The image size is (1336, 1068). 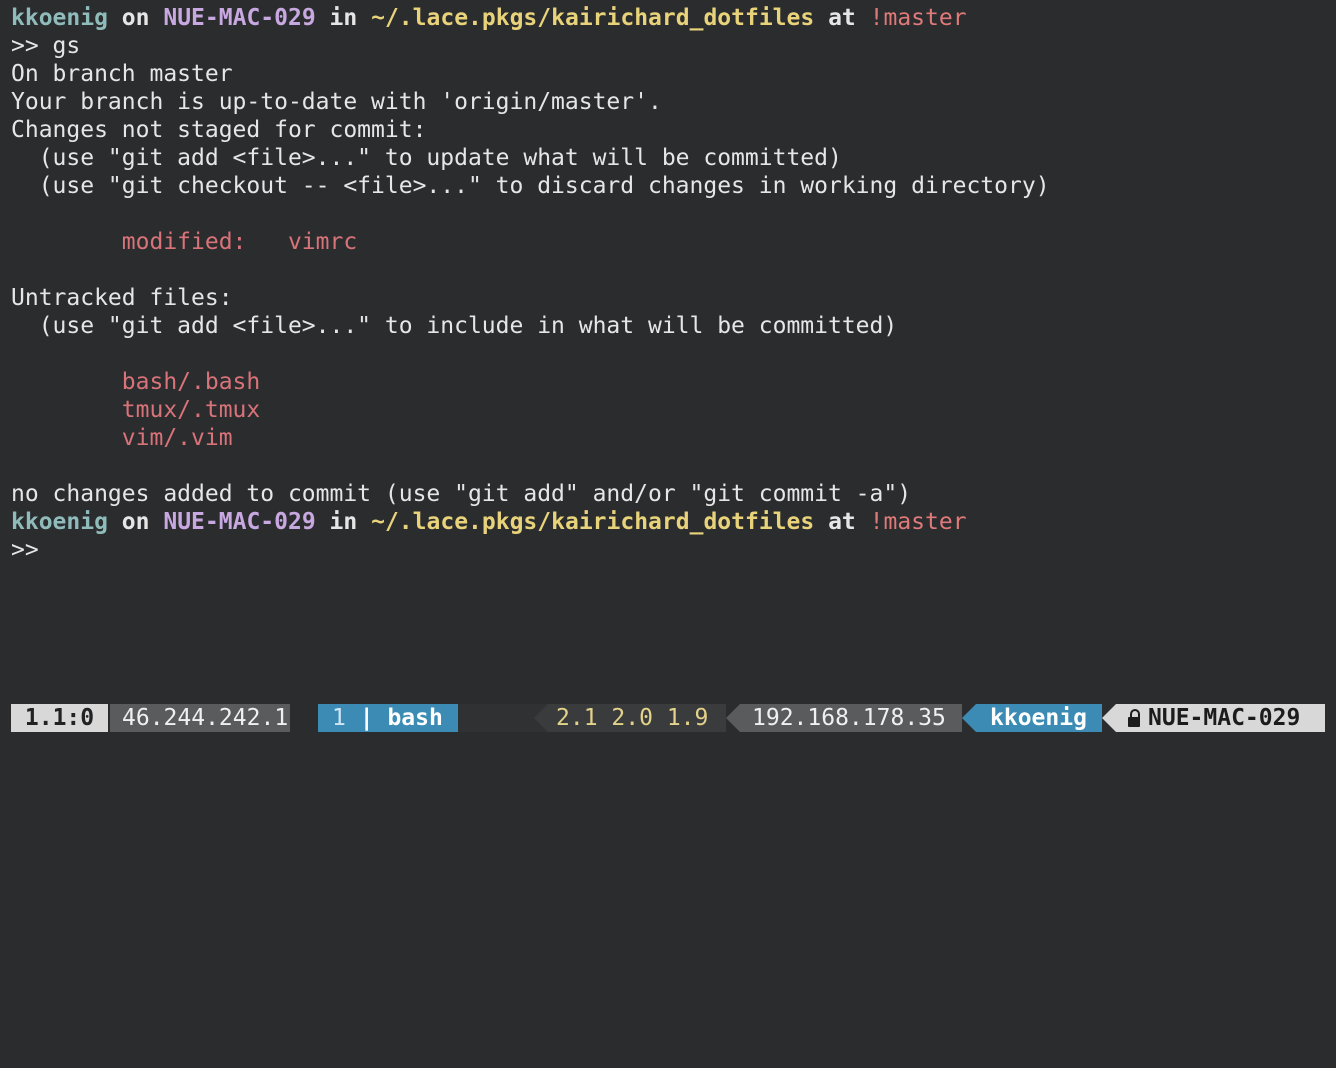 What do you see at coordinates (1039, 718) in the screenshot?
I see `status-user: kkoenig` at bounding box center [1039, 718].